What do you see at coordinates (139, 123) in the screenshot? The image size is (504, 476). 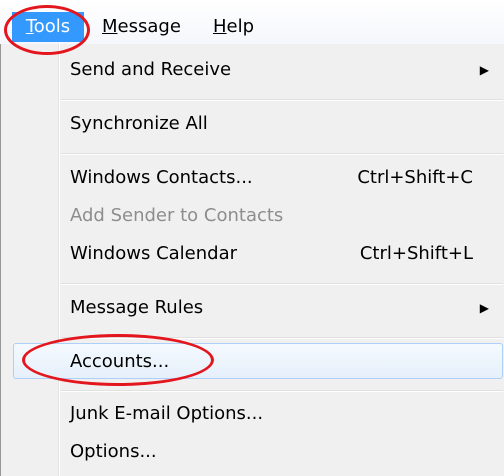 I see `menu-item-label: Synchronize All` at bounding box center [139, 123].